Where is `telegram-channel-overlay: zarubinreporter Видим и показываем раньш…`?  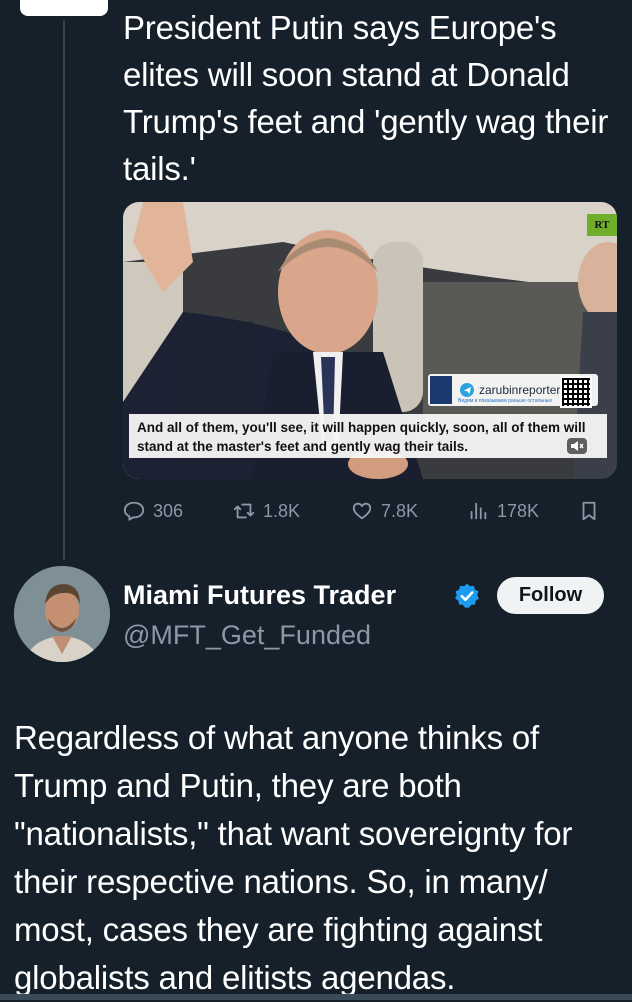 telegram-channel-overlay: zarubinreporter Видим и показываем раньш… is located at coordinates (513, 391).